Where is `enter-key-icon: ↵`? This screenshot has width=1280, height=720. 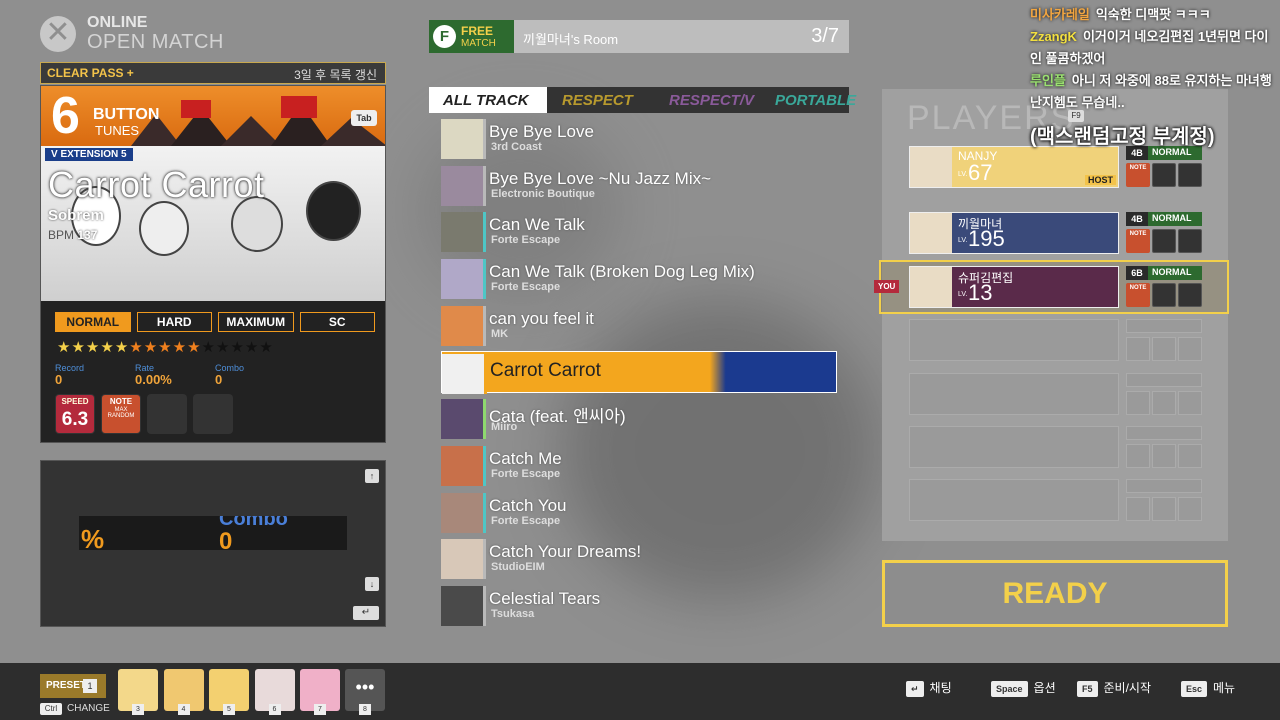 enter-key-icon: ↵ is located at coordinates (366, 613).